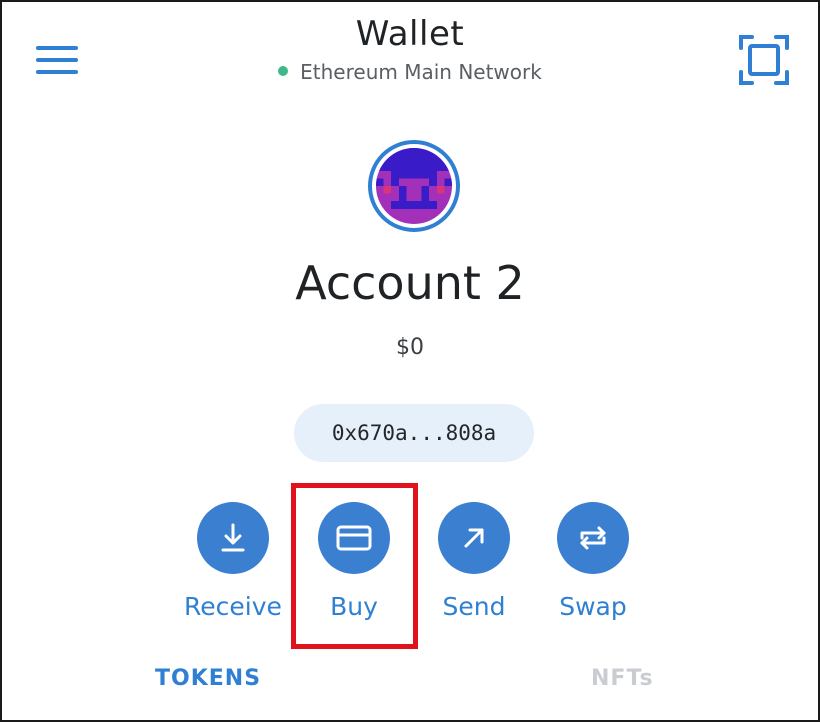 Image resolution: width=820 pixels, height=722 pixels. I want to click on swap-arrows-icon, so click(593, 538).